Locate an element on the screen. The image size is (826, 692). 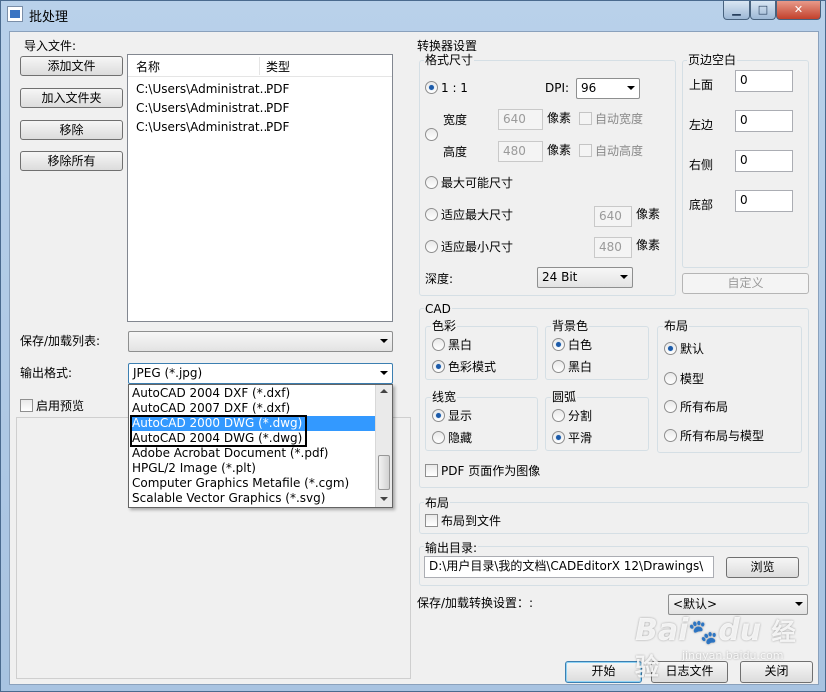
fit-min-field: 480 is located at coordinates (613, 247).